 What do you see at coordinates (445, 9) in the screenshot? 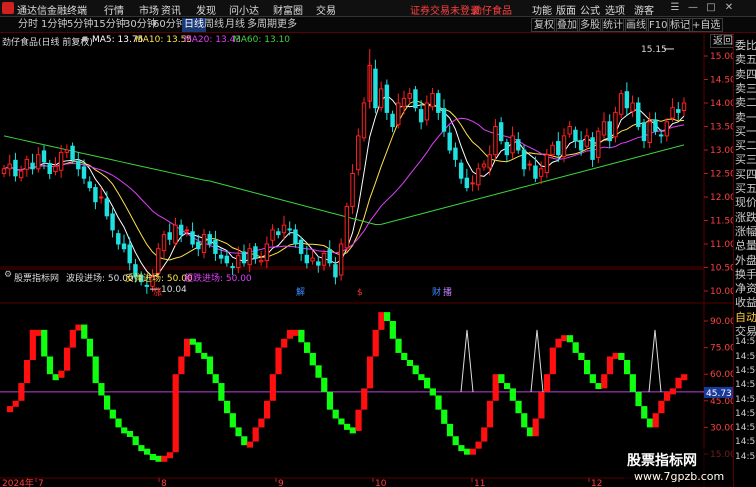
I see `login-notice: 证券交易未登录` at bounding box center [445, 9].